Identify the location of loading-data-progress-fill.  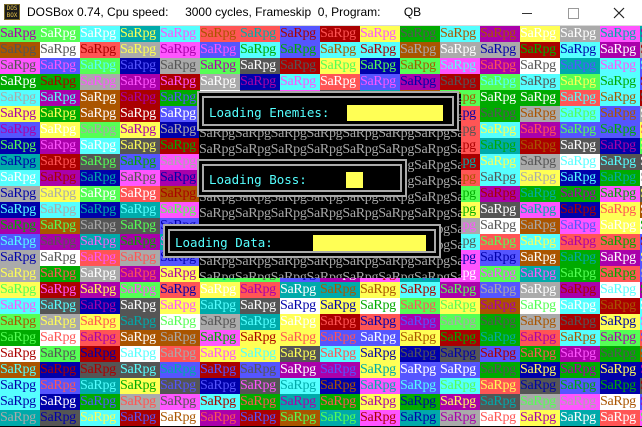
(369, 243).